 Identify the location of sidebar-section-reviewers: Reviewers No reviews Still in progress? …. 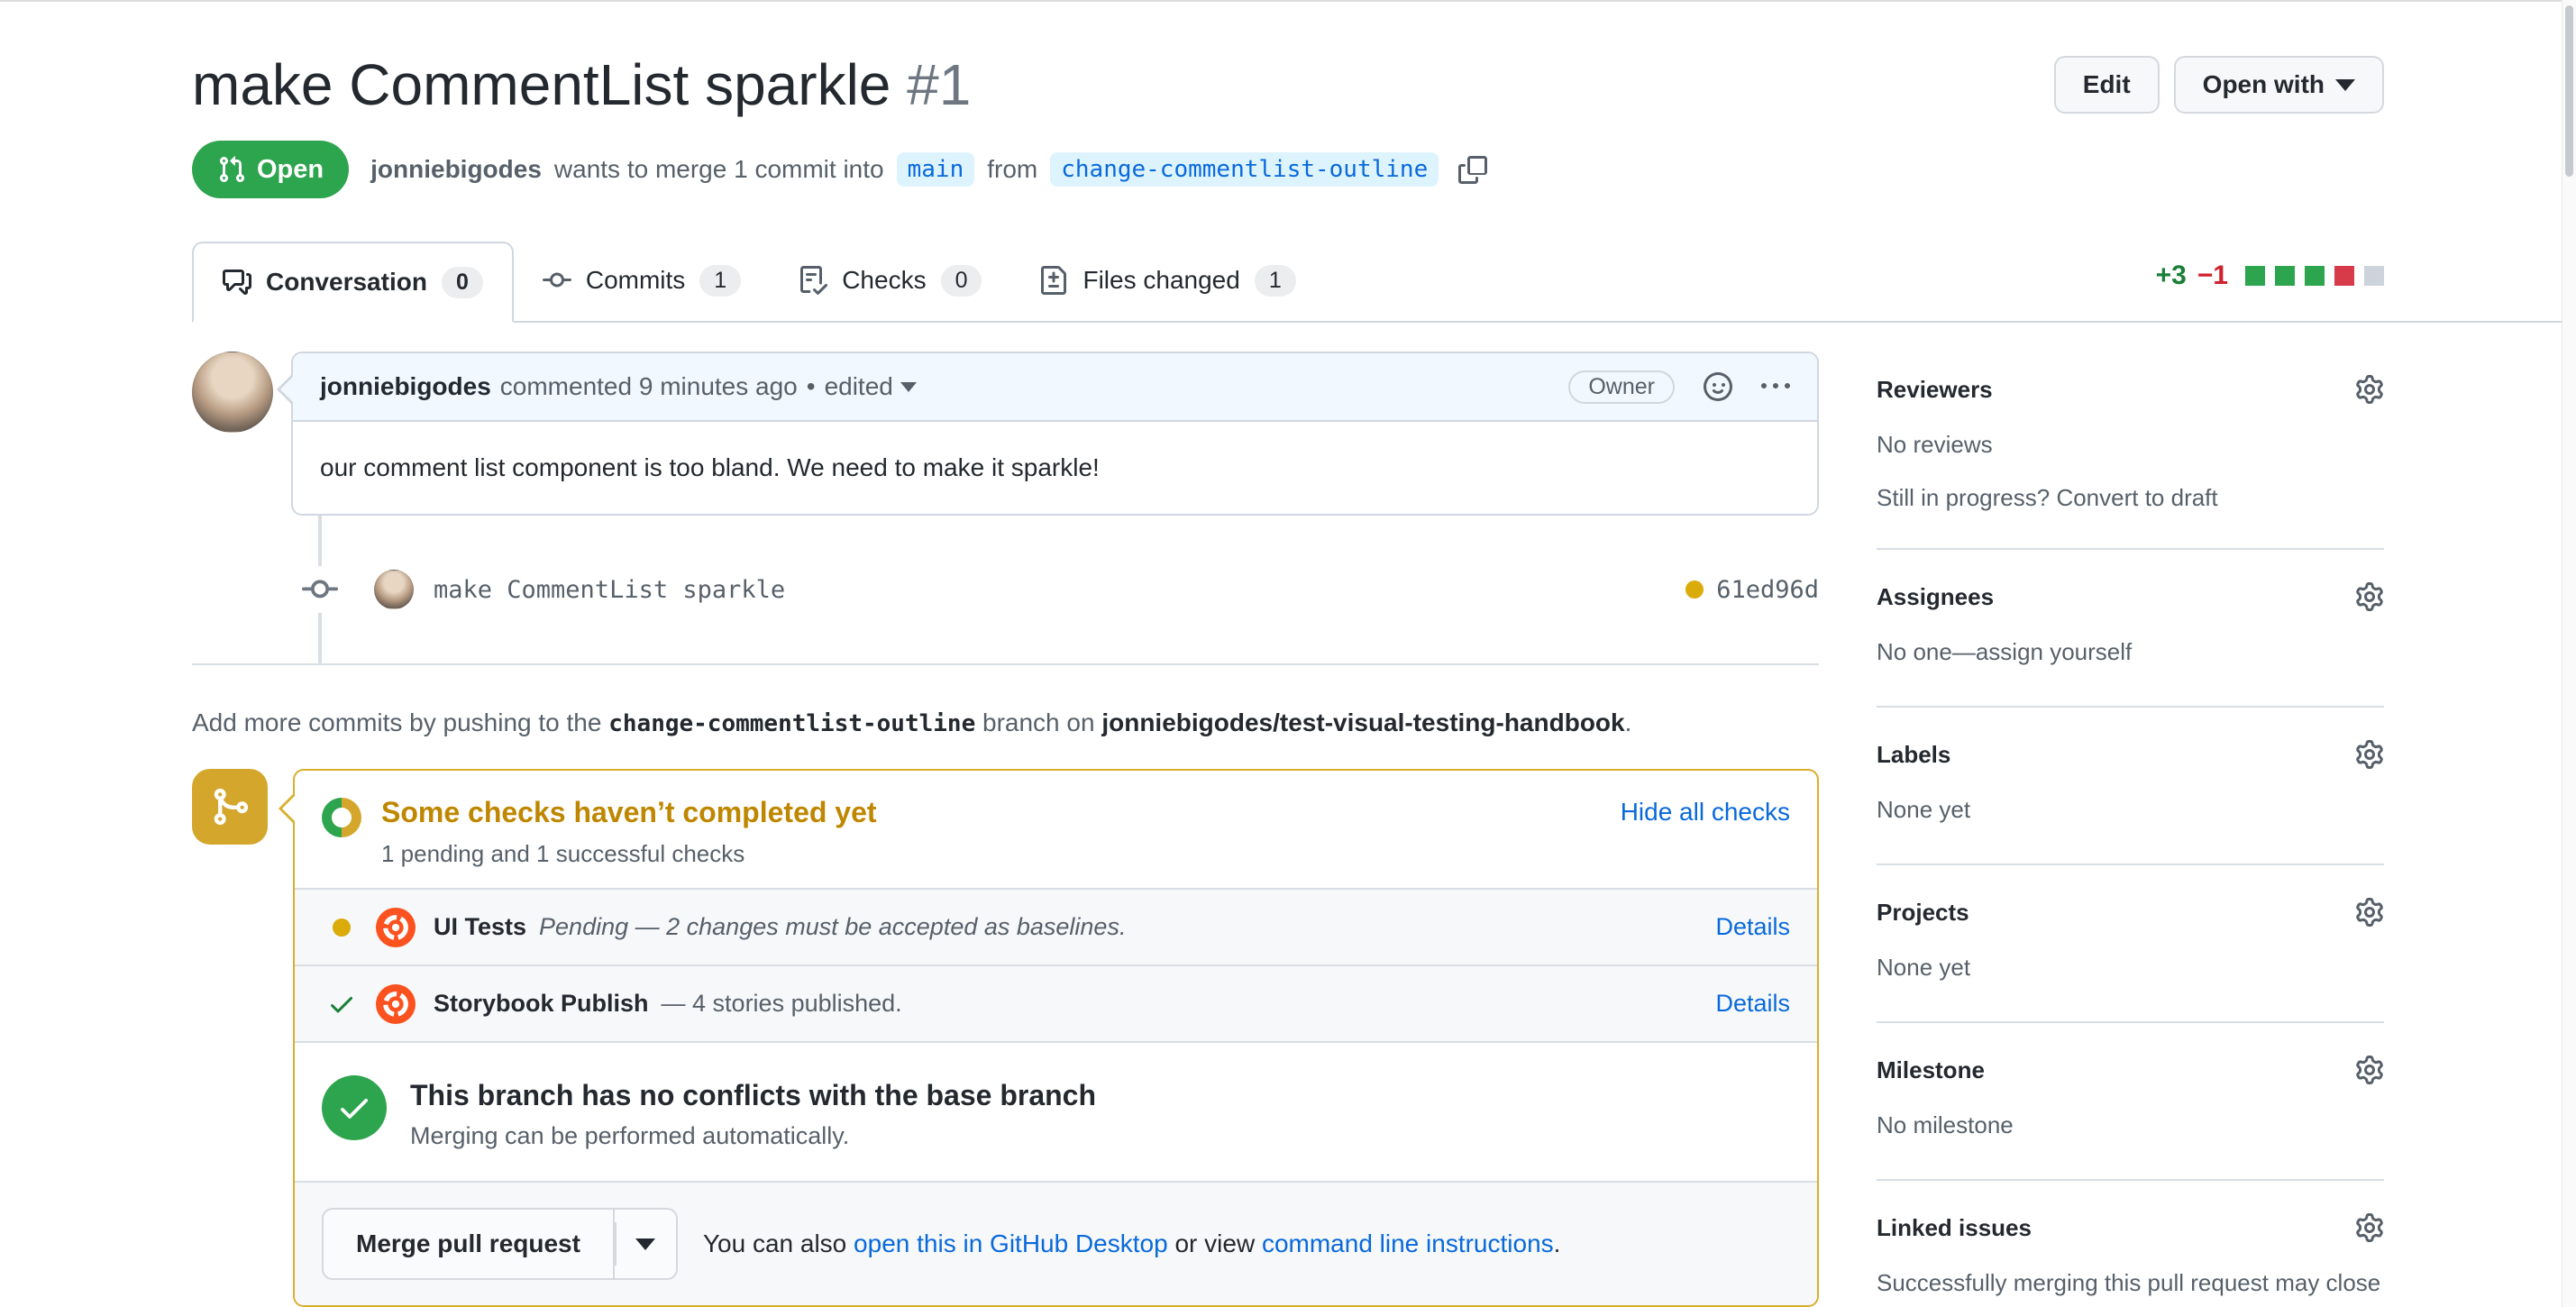
(2130, 451).